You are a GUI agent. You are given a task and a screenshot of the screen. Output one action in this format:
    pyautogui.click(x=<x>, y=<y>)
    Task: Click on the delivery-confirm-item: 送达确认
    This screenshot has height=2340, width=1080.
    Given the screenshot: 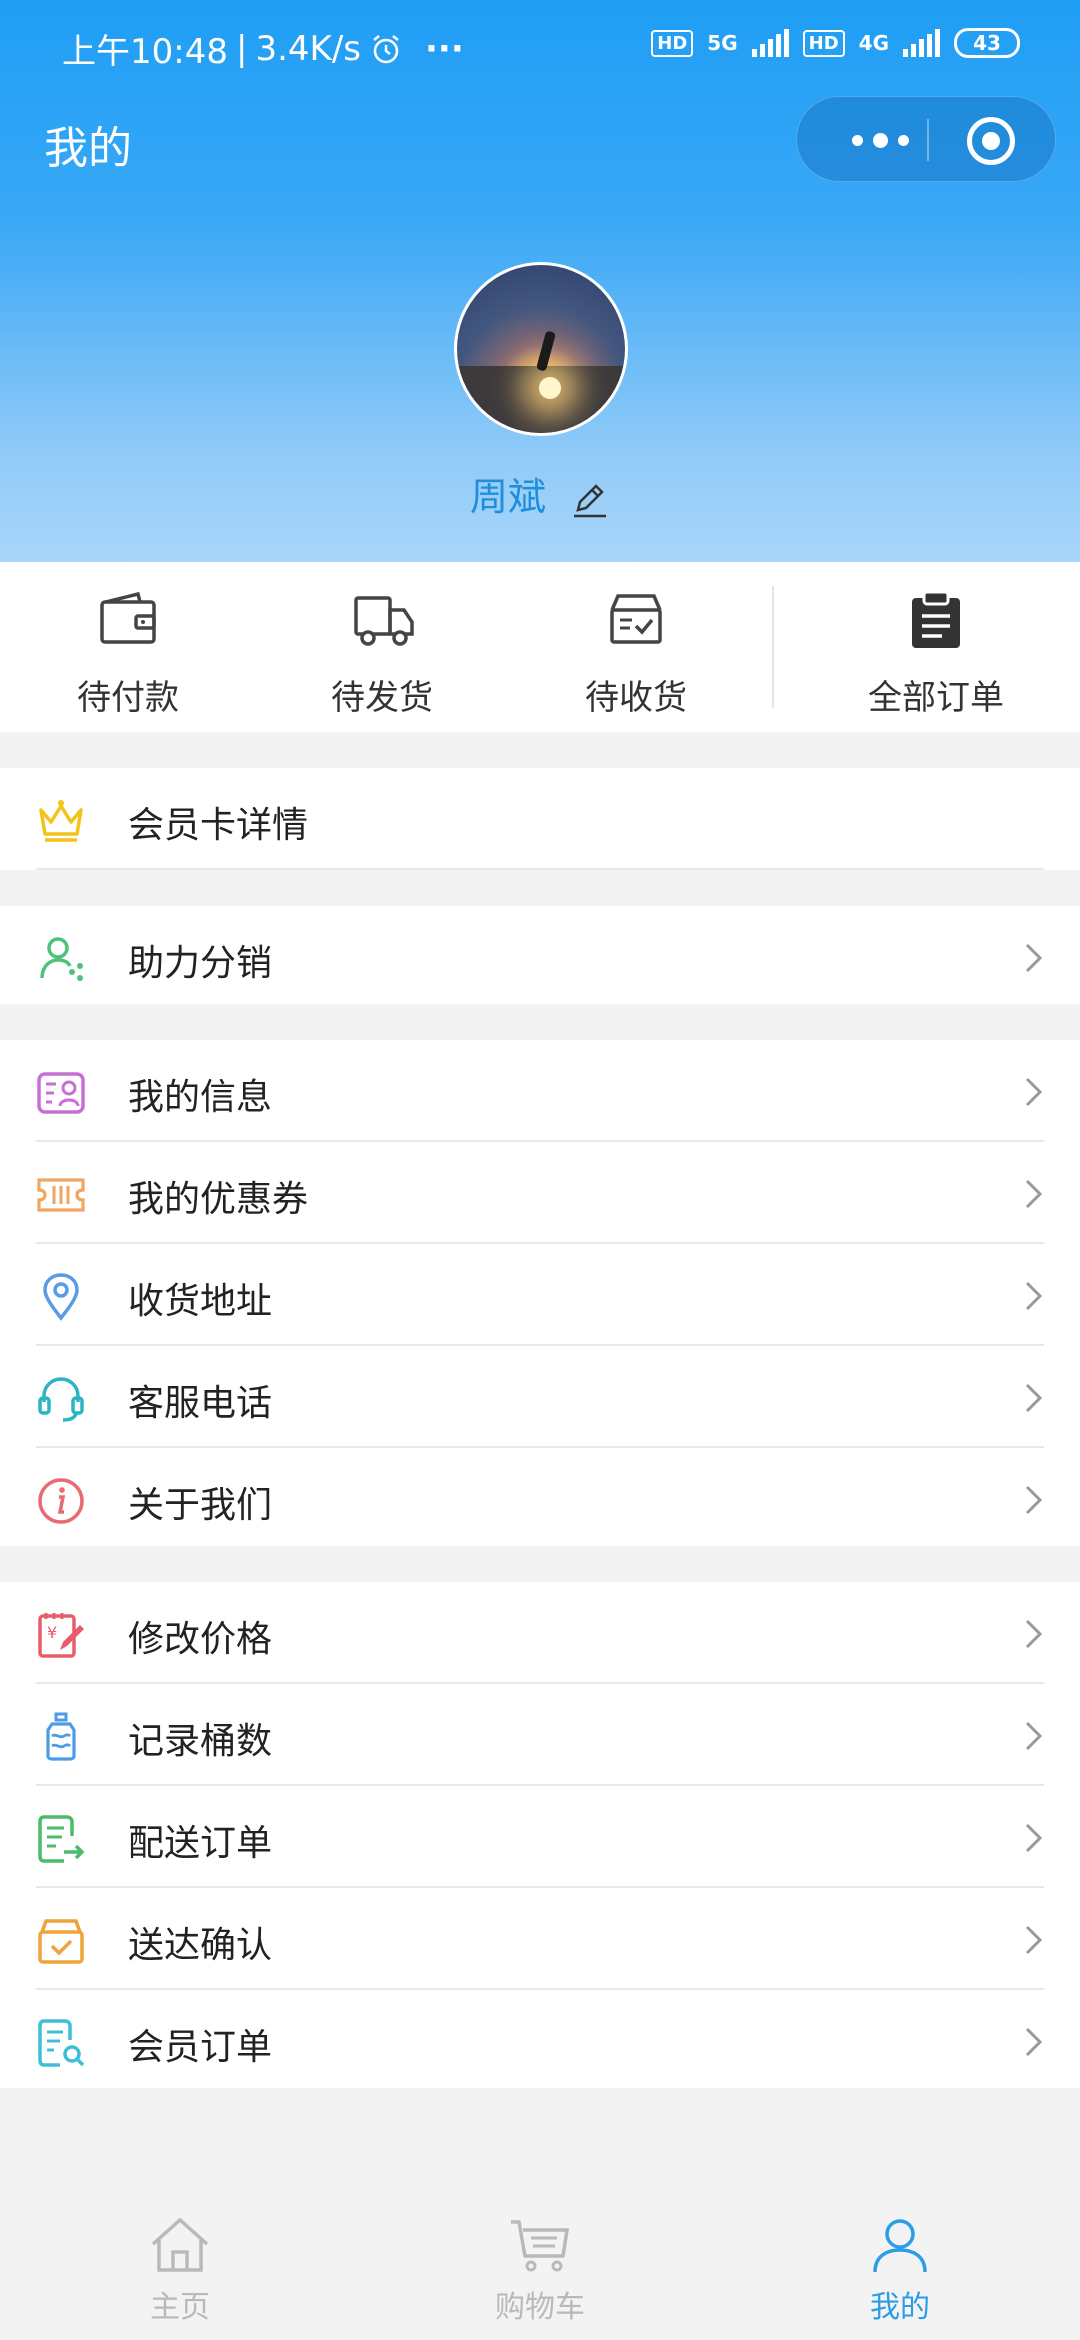 What is the action you would take?
    pyautogui.click(x=540, y=1939)
    